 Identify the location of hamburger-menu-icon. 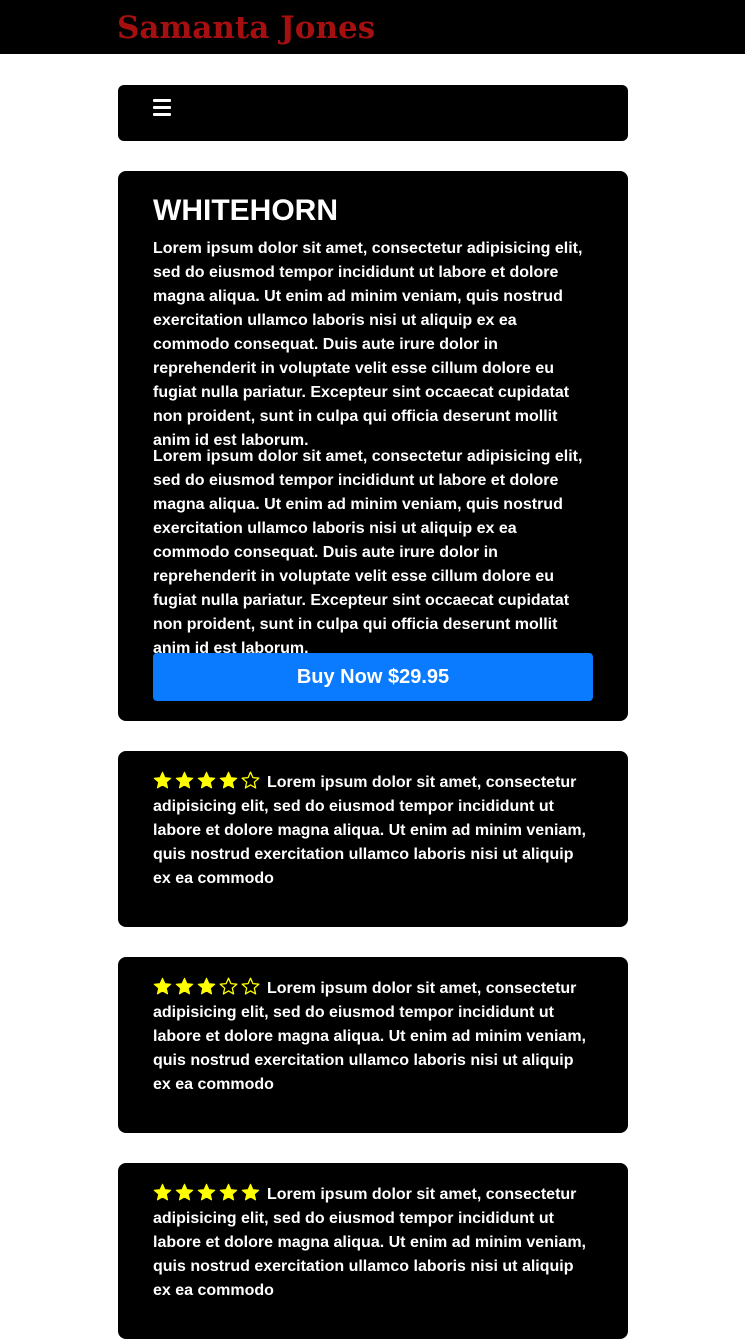
(162, 108).